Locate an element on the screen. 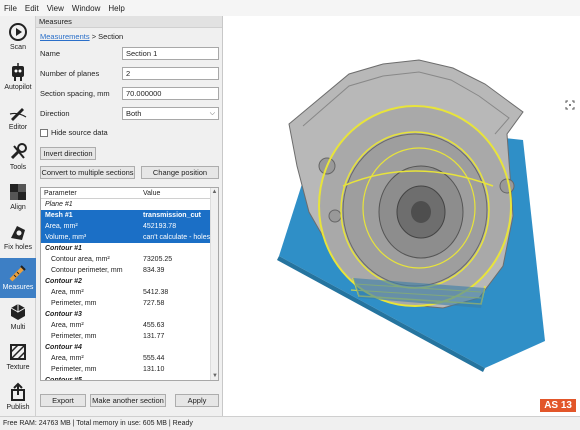  hide-source-checkbox: Hide source data is located at coordinates (74, 132).